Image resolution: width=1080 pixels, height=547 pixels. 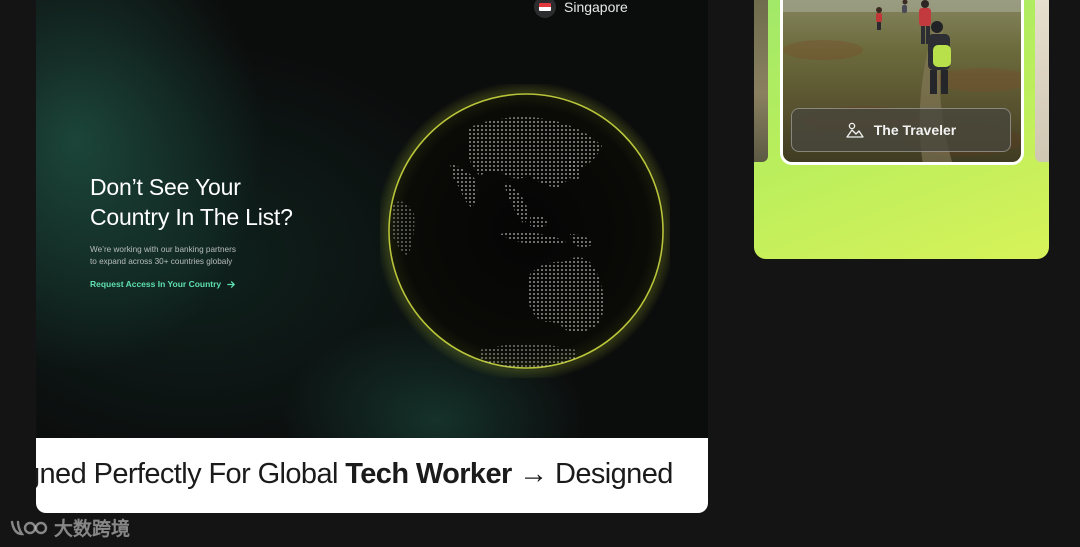 What do you see at coordinates (761, 81) in the screenshot?
I see `prev-card-peek` at bounding box center [761, 81].